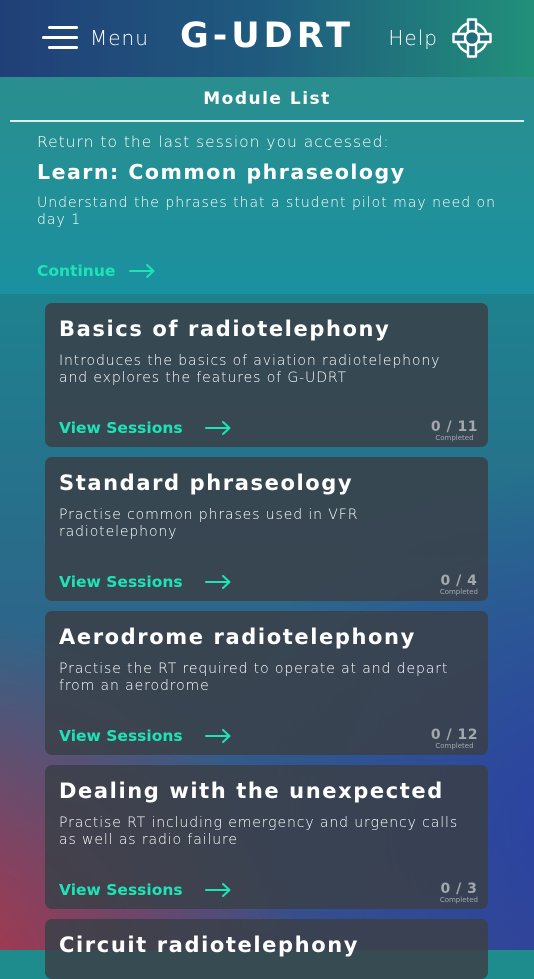 The height and width of the screenshot is (979, 534). What do you see at coordinates (225, 329) in the screenshot?
I see `module-title: Basics of radiotelephony` at bounding box center [225, 329].